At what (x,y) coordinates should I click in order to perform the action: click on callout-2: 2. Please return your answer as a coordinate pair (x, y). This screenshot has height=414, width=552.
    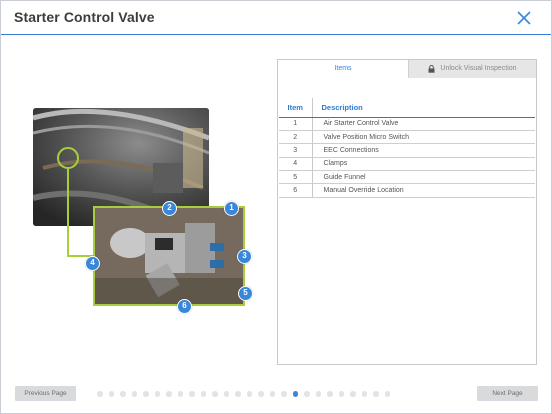
    Looking at the image, I should click on (169, 208).